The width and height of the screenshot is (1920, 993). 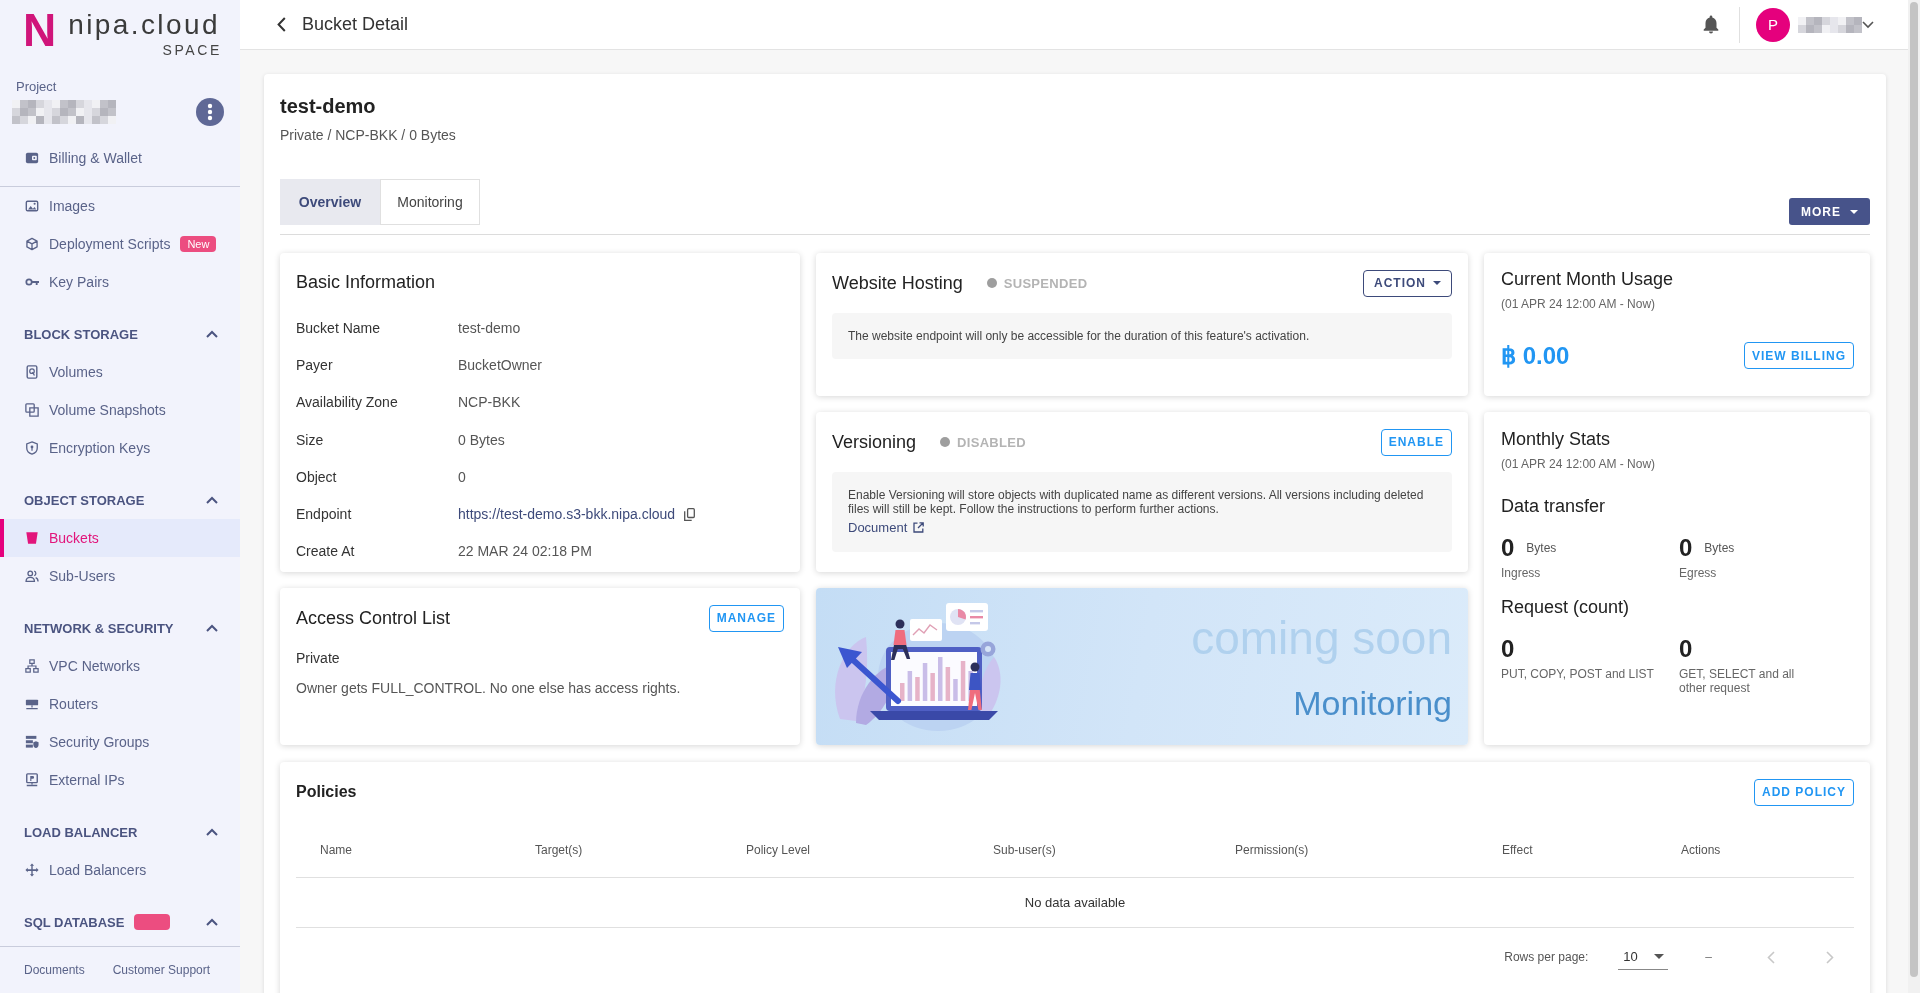 I want to click on endpoint-link: https://test-demo.s3-bkk.nipa.cloud, so click(x=567, y=514).